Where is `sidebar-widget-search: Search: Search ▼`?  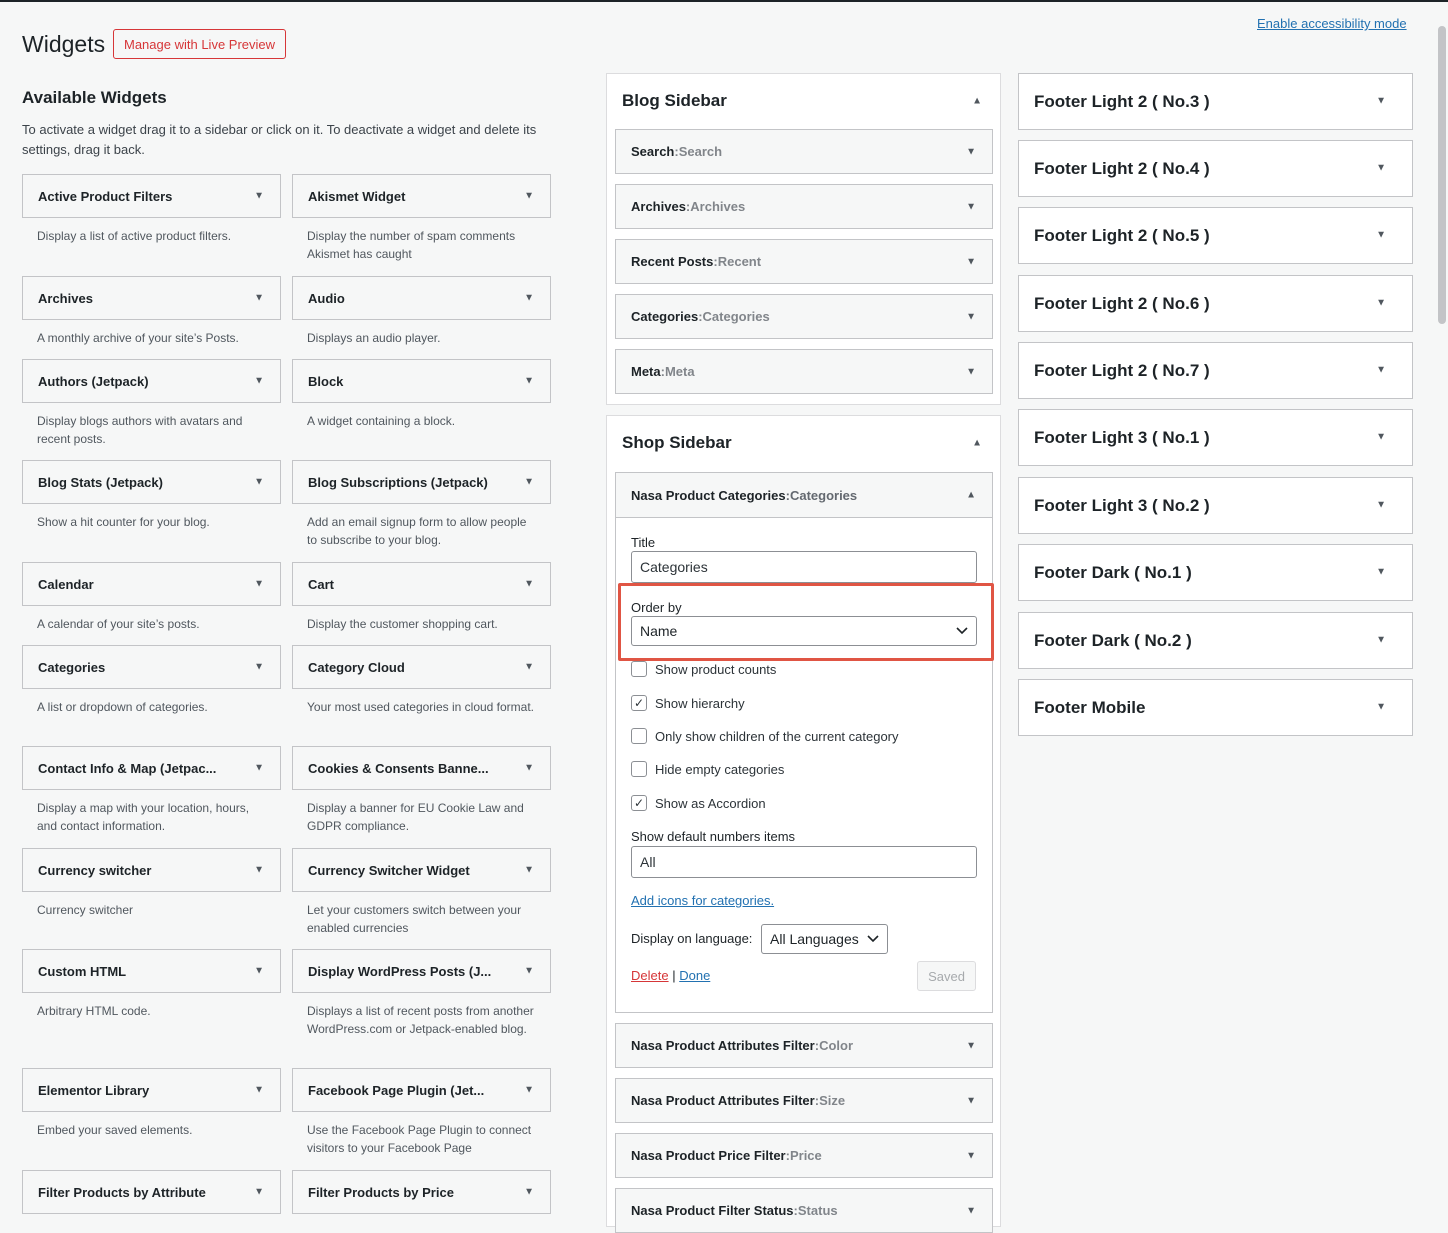 sidebar-widget-search: Search: Search ▼ is located at coordinates (804, 151).